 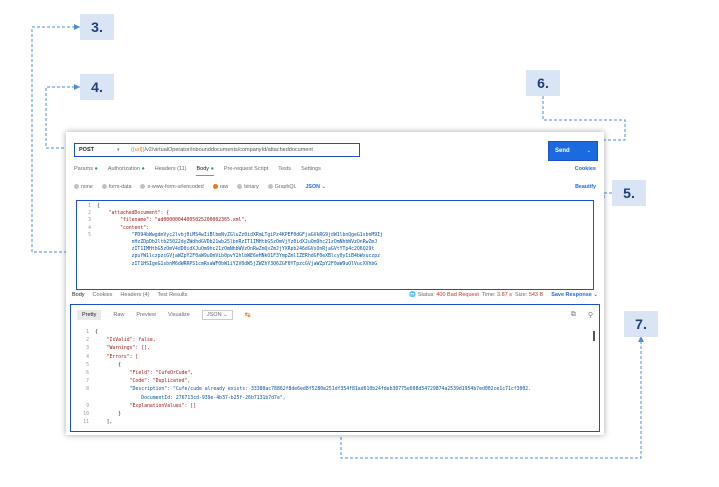 What do you see at coordinates (120, 187) in the screenshot?
I see `radio-label: form-data` at bounding box center [120, 187].